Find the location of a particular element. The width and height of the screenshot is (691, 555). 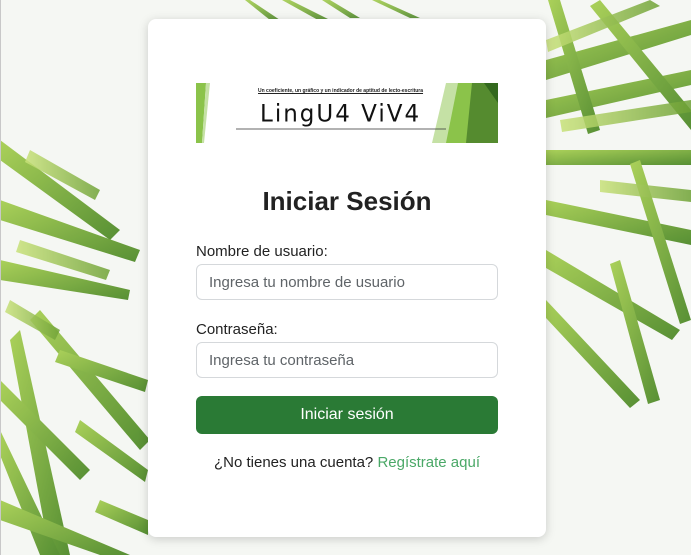

page-title: Iniciar Sesión is located at coordinates (347, 201).